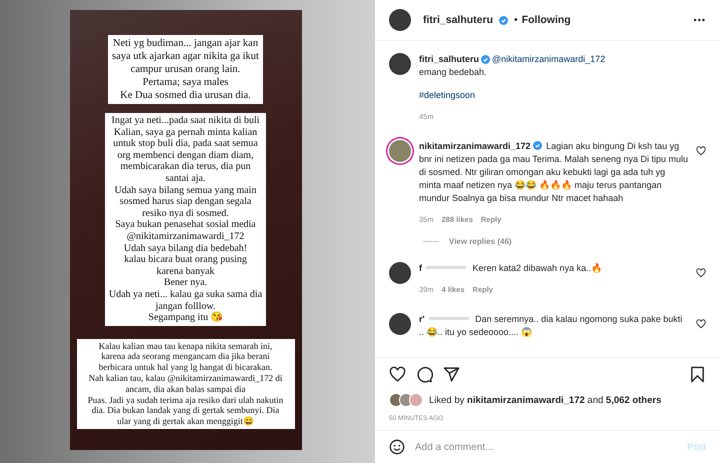 The width and height of the screenshot is (720, 463). I want to click on story-text: jangan folllow., so click(185, 306).